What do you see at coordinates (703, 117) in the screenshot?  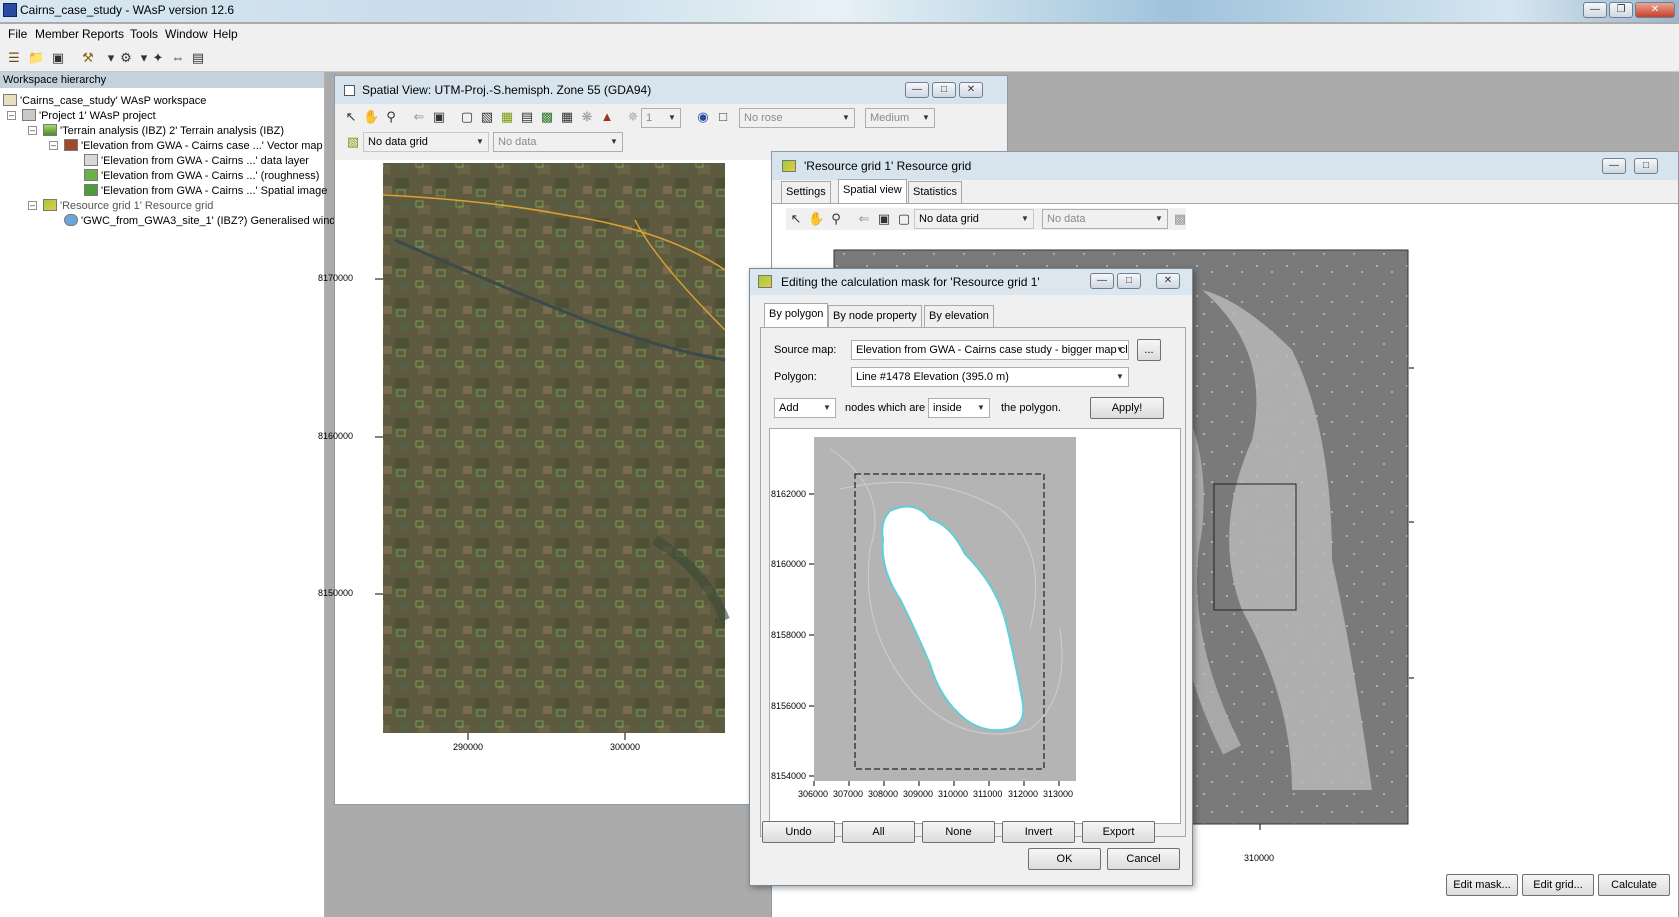 I see `globe-icon: ◉` at bounding box center [703, 117].